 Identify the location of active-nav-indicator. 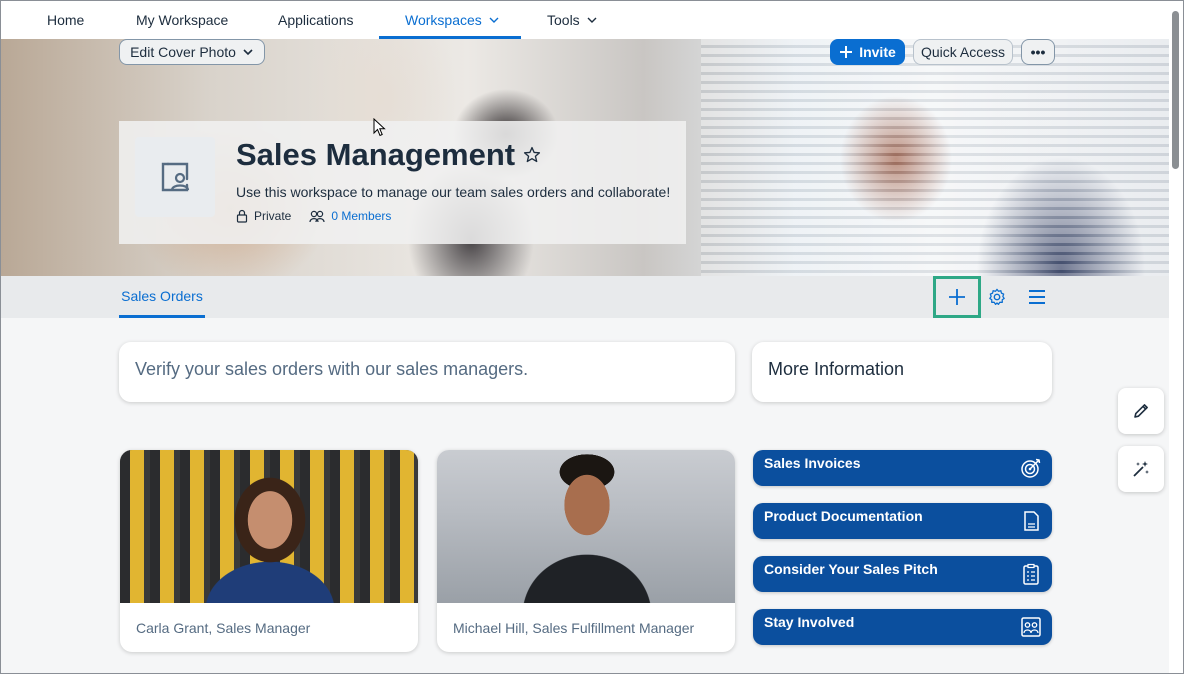
(450, 37).